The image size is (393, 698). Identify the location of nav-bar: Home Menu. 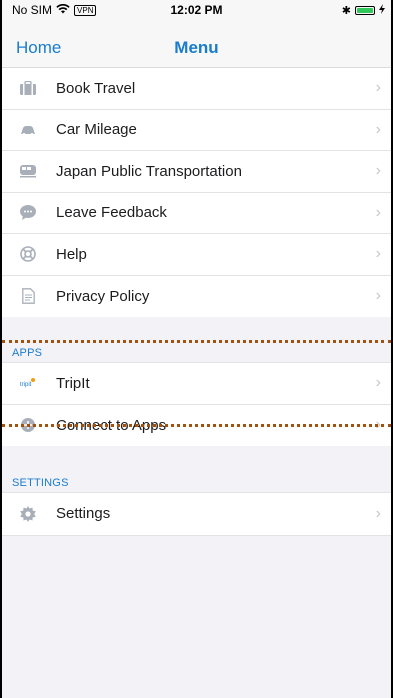
(196, 44).